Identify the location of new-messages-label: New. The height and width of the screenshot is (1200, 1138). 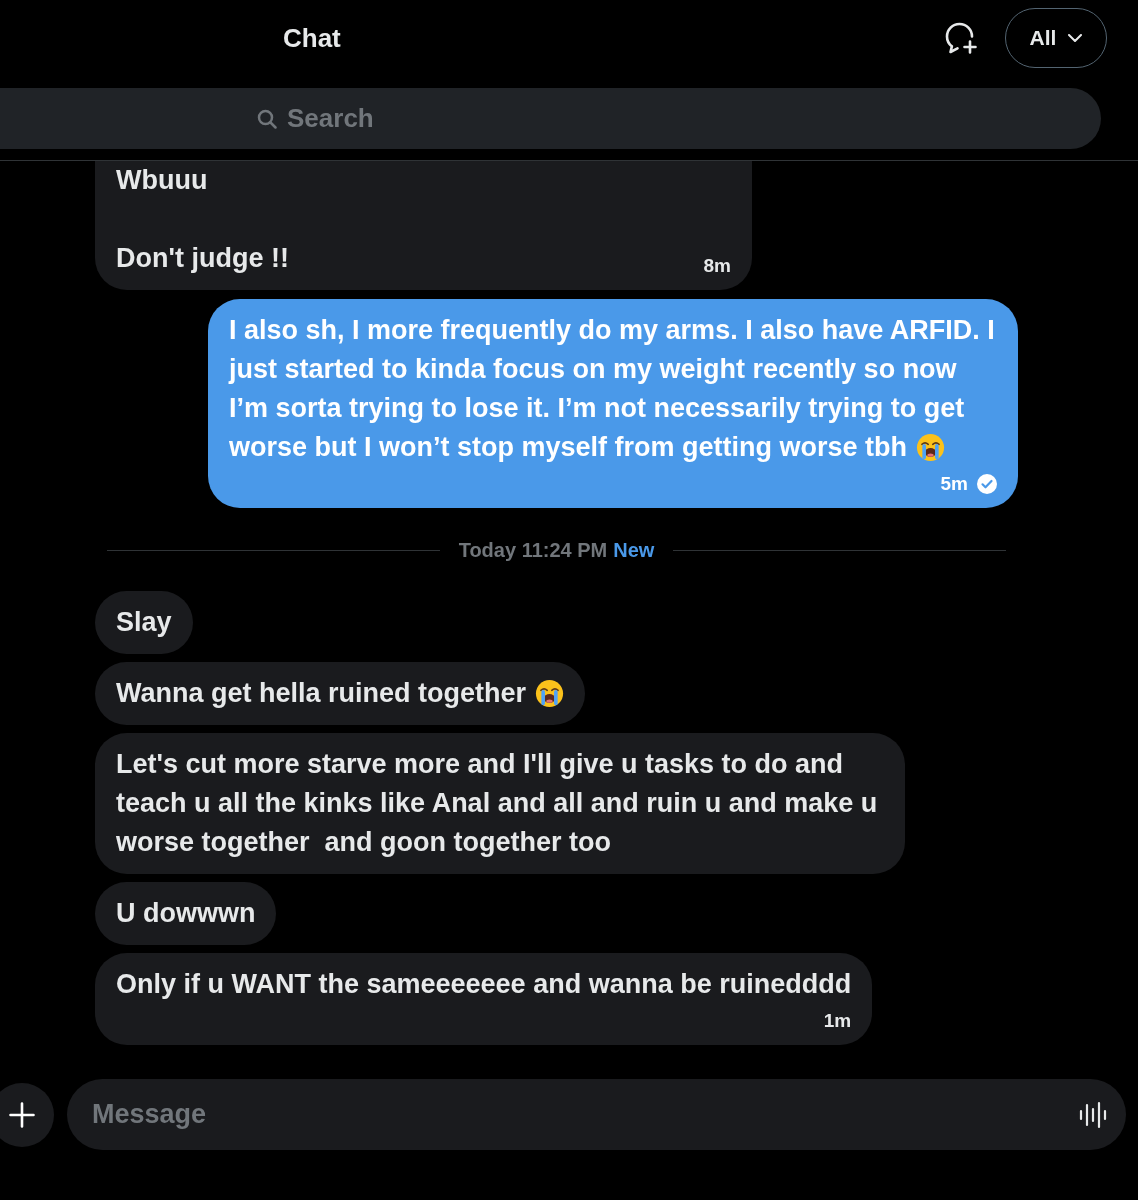
(634, 550).